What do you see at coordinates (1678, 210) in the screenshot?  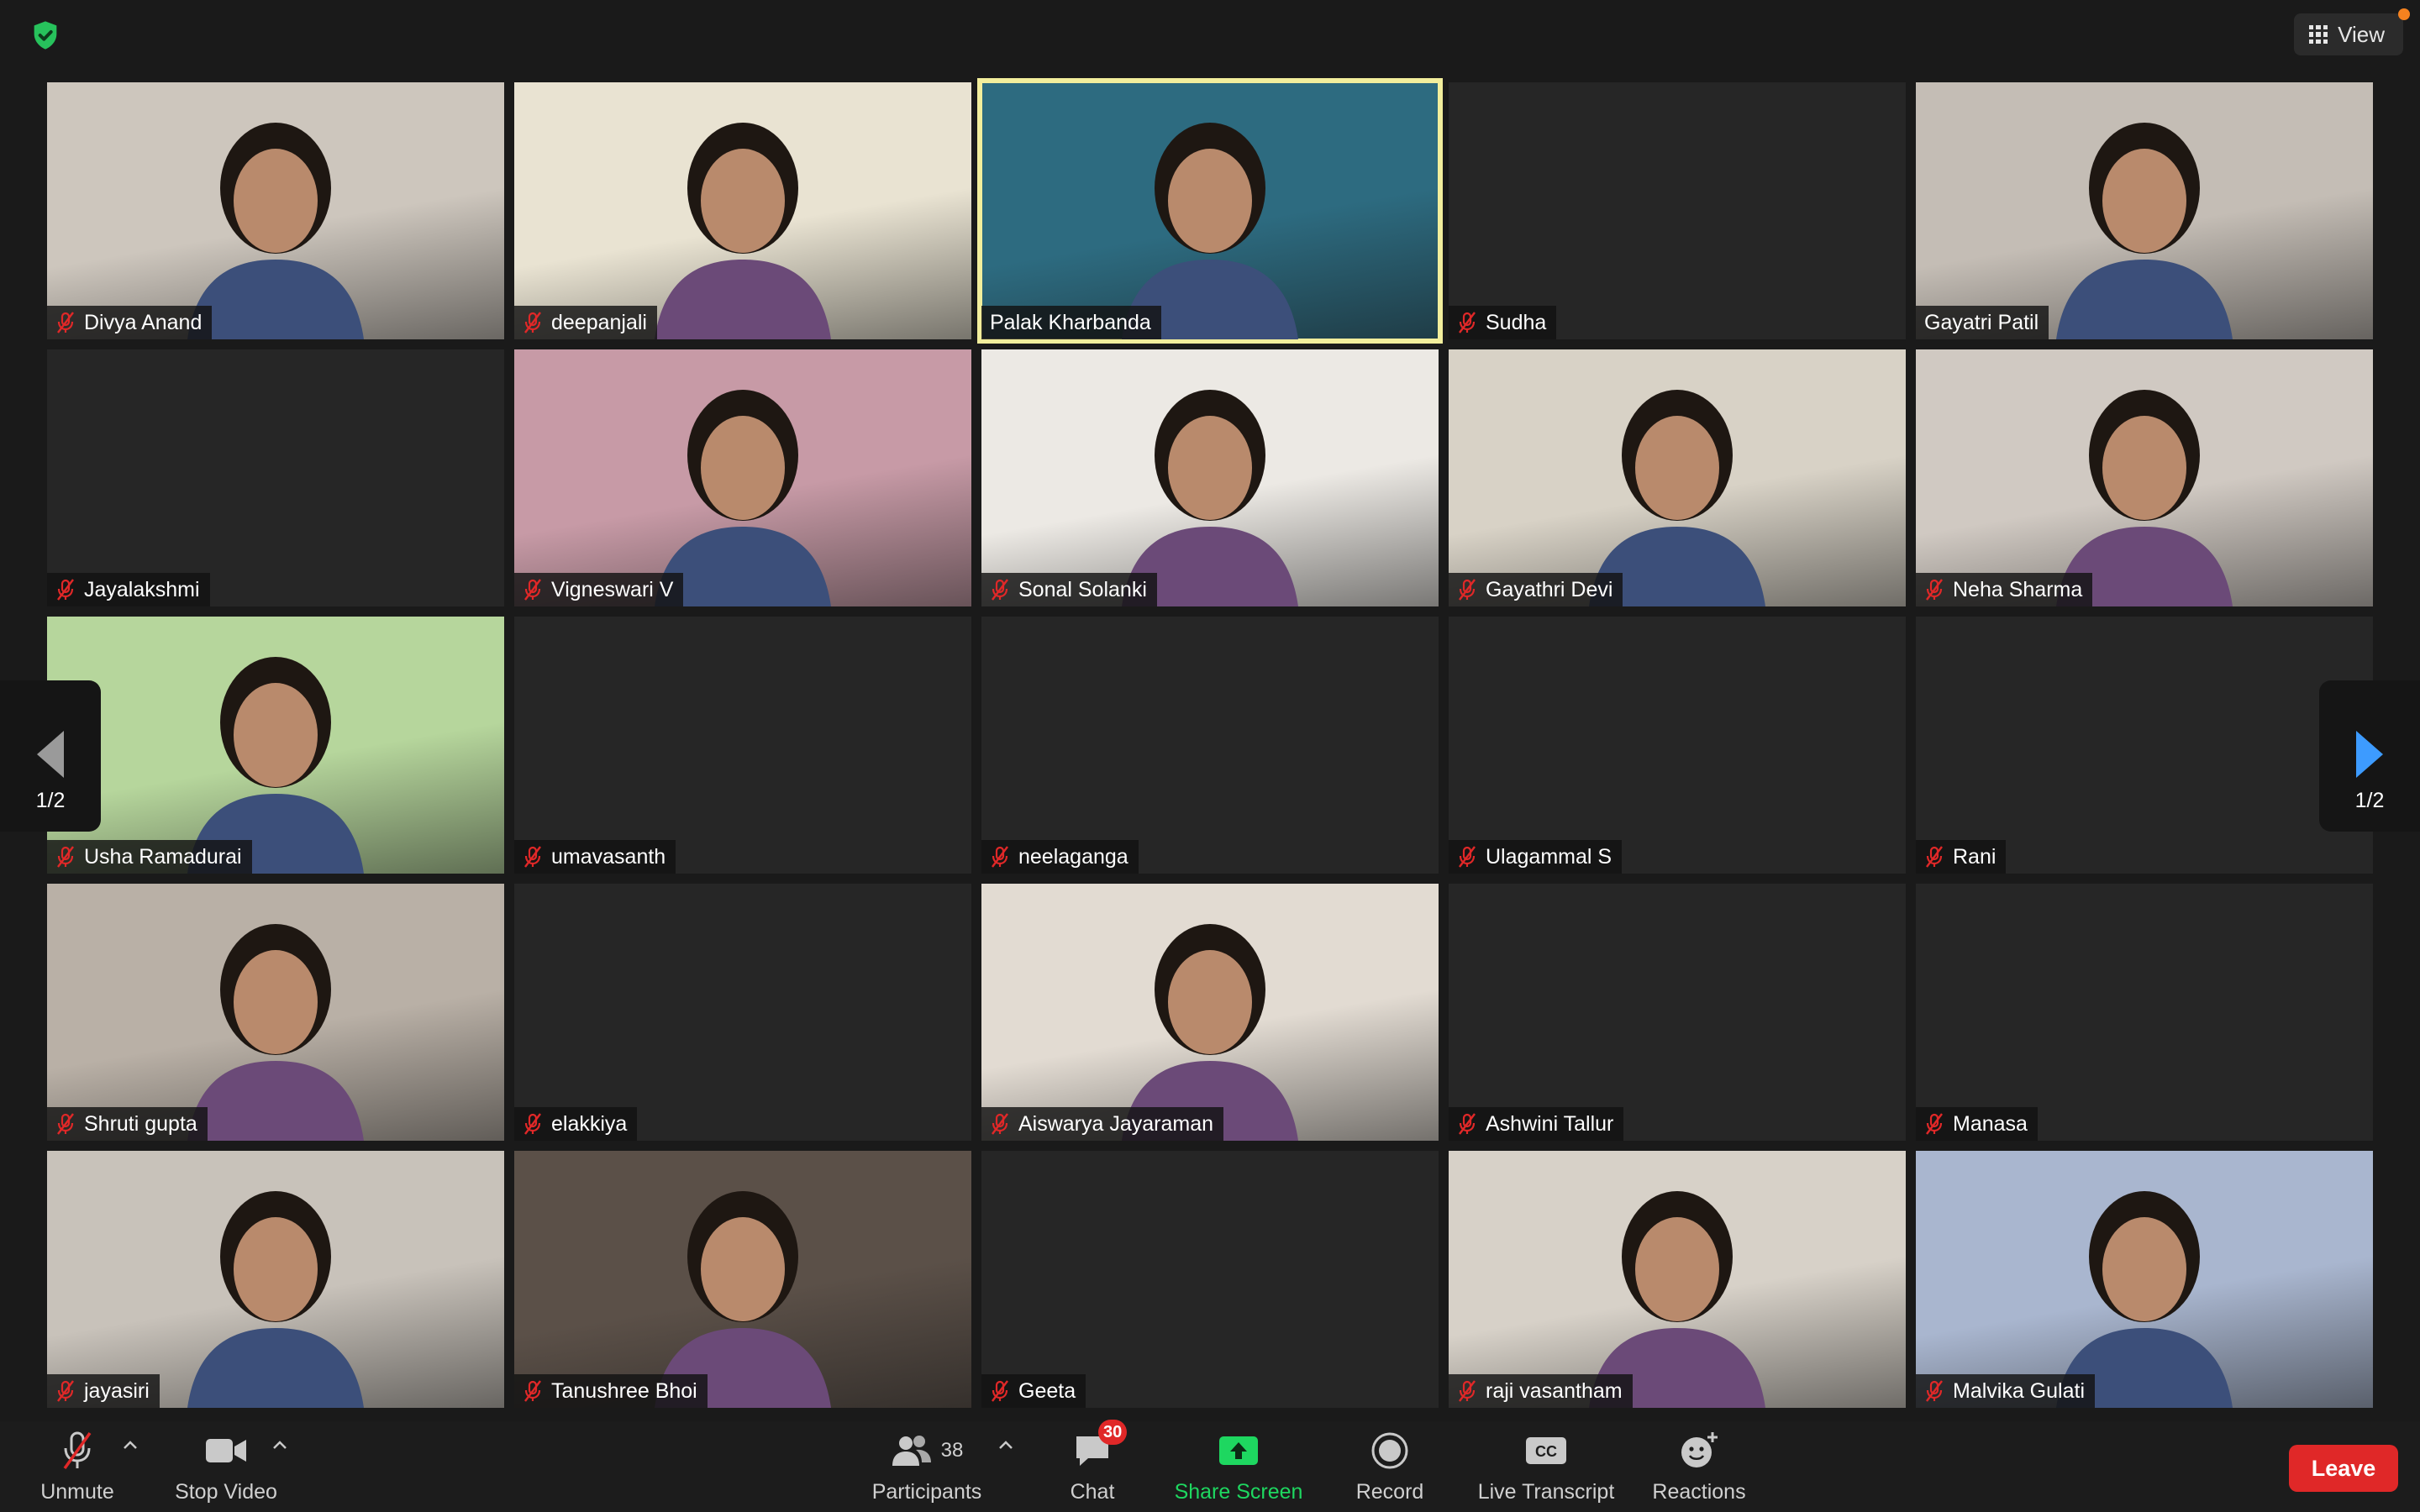 I see `participant-tile: Sudha` at bounding box center [1678, 210].